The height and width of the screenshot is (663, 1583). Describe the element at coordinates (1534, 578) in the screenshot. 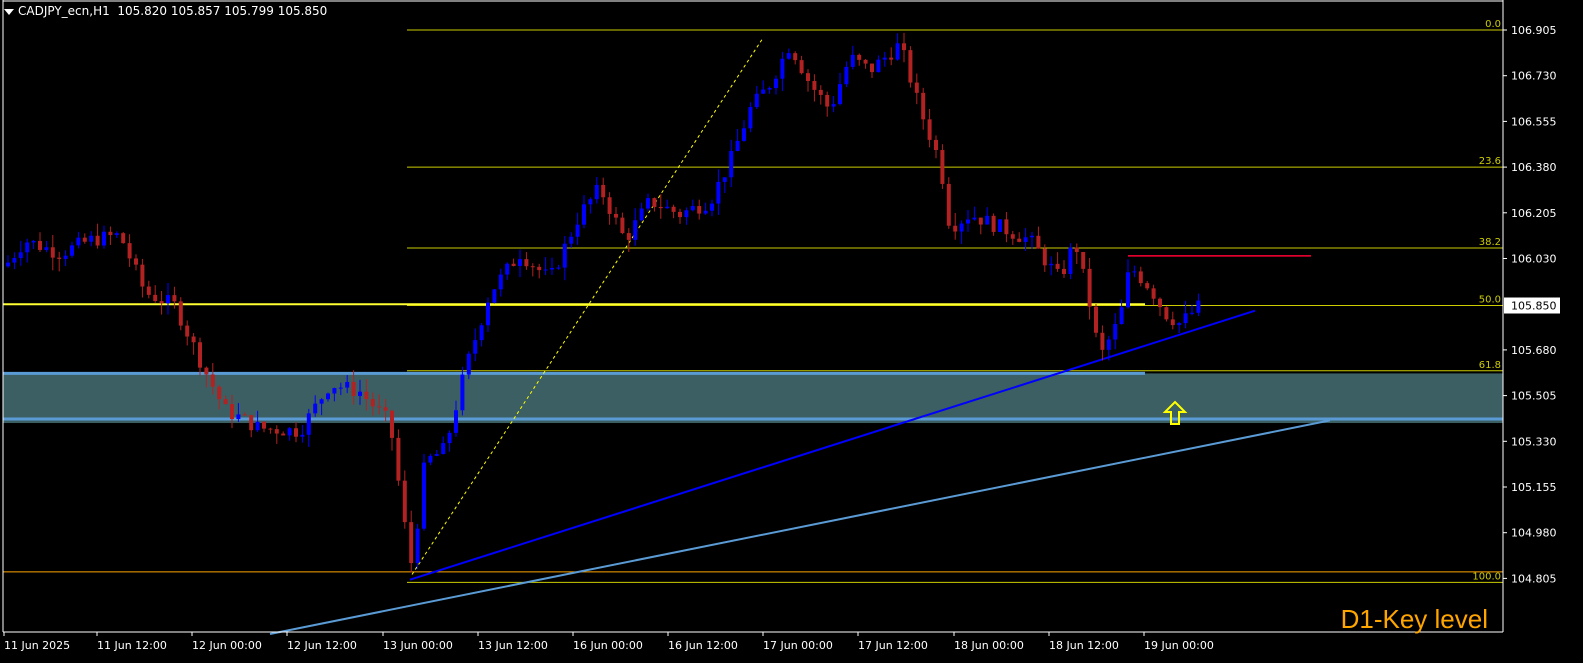

I see `price-tick-label: 104.805` at that location.